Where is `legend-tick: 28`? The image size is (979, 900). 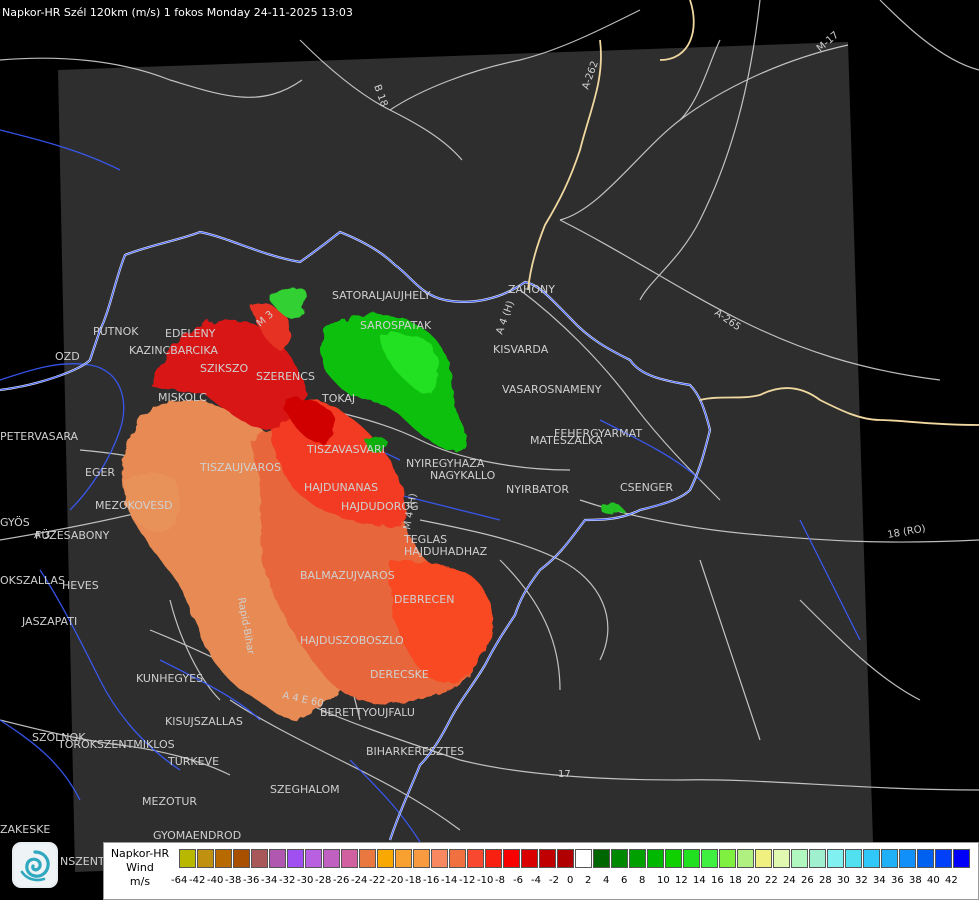
legend-tick: 28 is located at coordinates (825, 880).